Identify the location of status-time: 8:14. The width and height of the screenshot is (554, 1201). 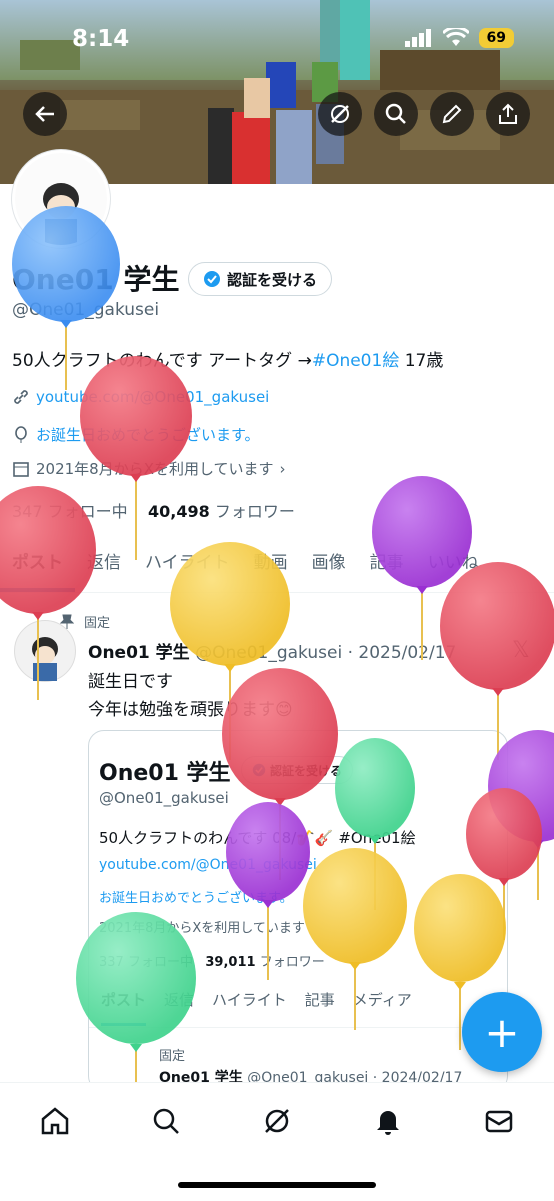
(101, 39).